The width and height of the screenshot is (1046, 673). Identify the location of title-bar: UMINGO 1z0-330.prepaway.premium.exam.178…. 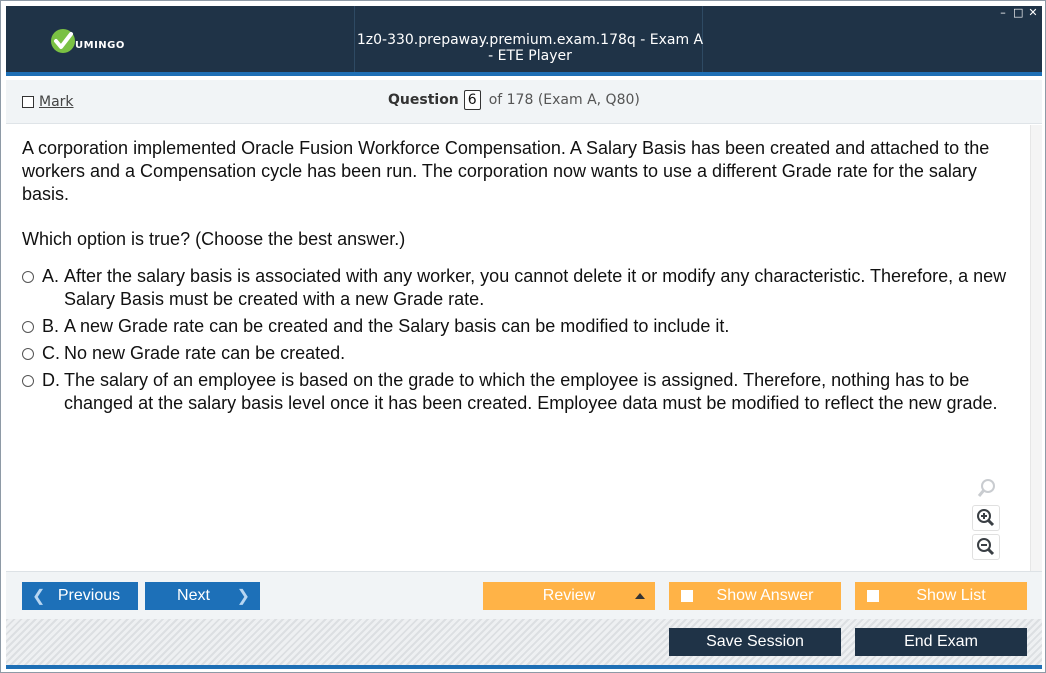
(524, 41).